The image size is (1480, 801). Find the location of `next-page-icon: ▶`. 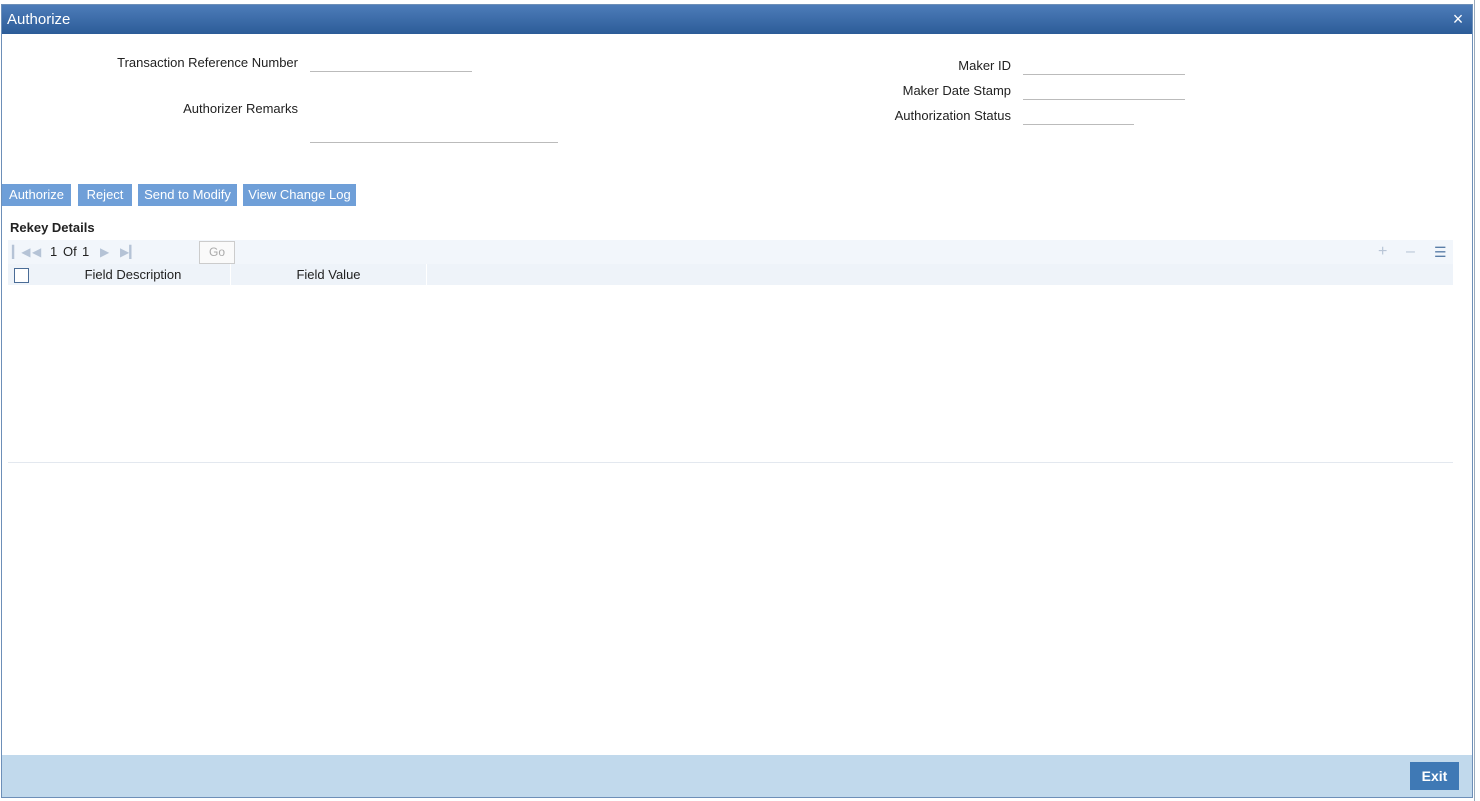

next-page-icon: ▶ is located at coordinates (104, 252).